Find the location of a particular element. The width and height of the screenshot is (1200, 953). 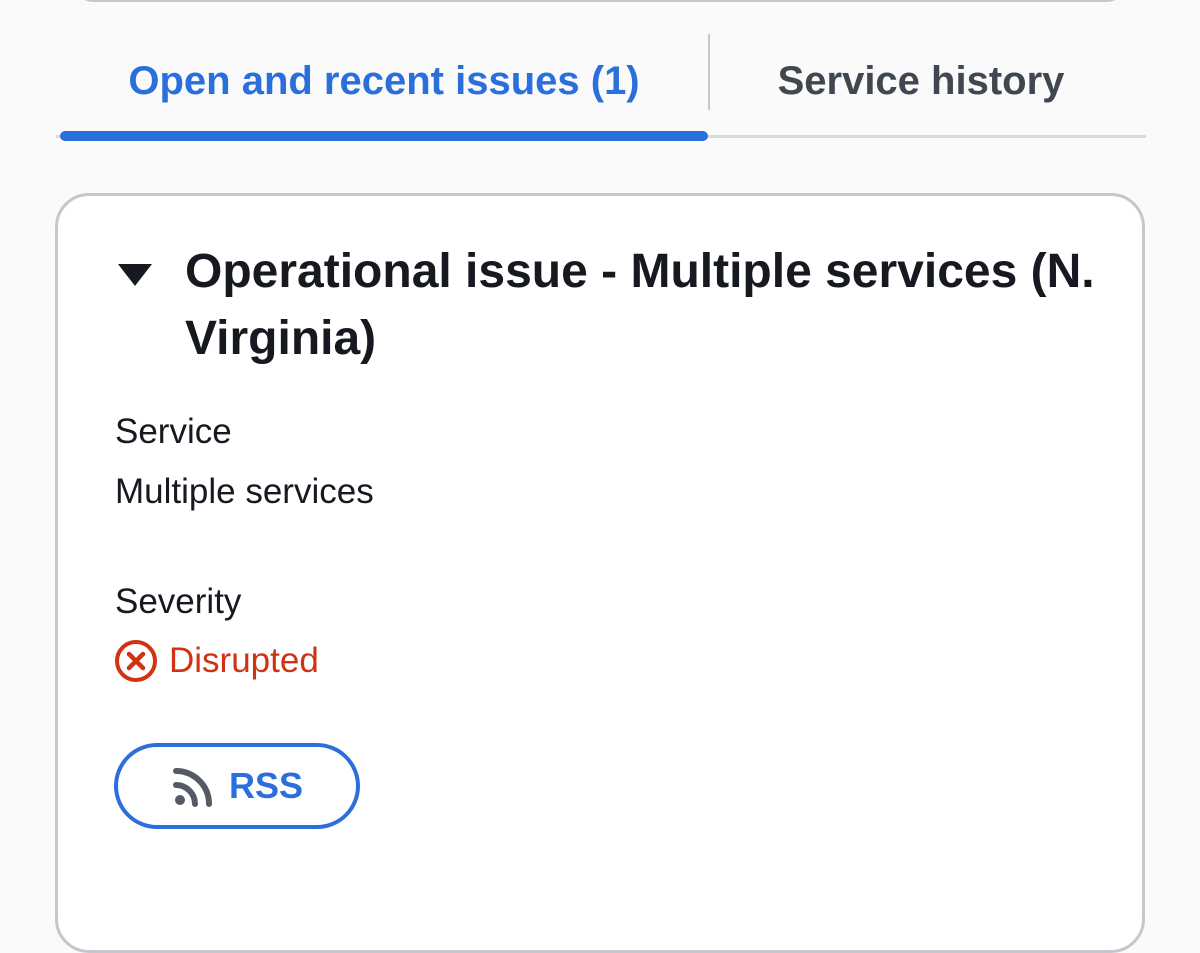

rss-label: RSS is located at coordinates (266, 785).